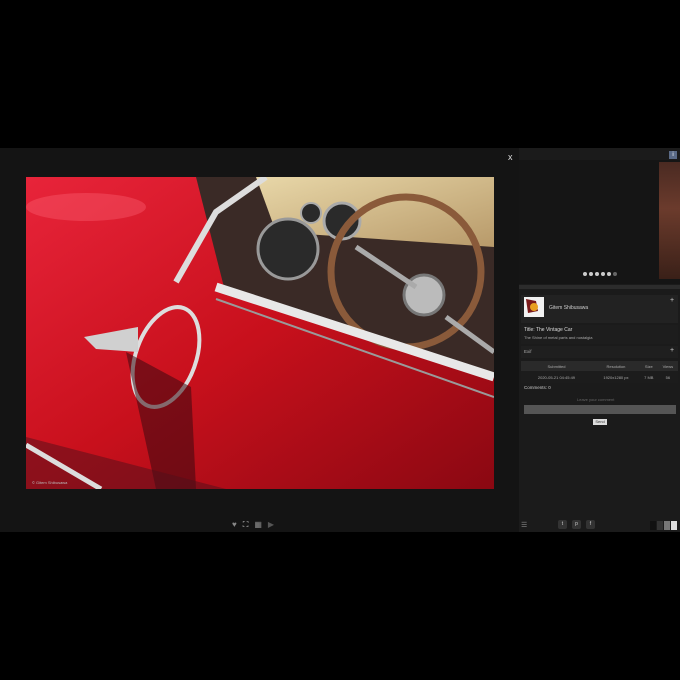  Describe the element at coordinates (548, 330) in the screenshot. I see `photo-title: Title: The Vintage Car` at that location.